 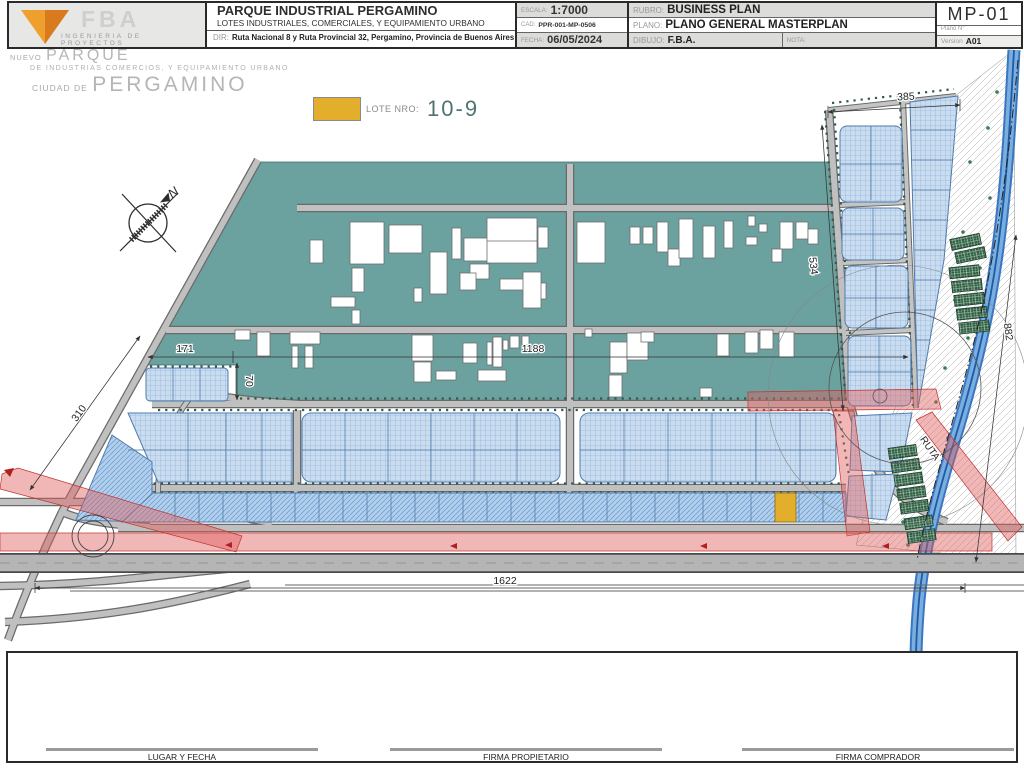 I want to click on header-line3: CIUDAD DE PERGAMINO, so click(x=160, y=85).